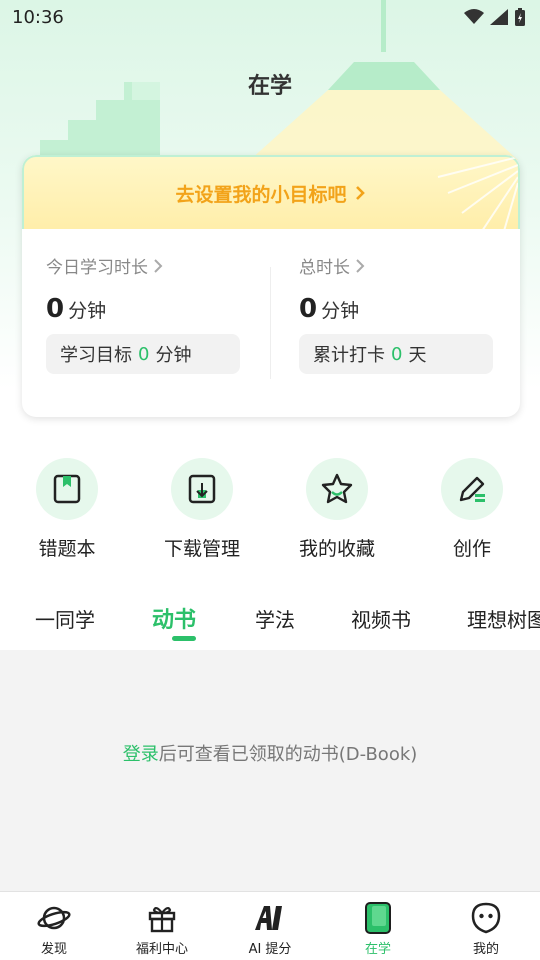  Describe the element at coordinates (65, 618) in the screenshot. I see `tab-yitongxue: 一同学` at that location.